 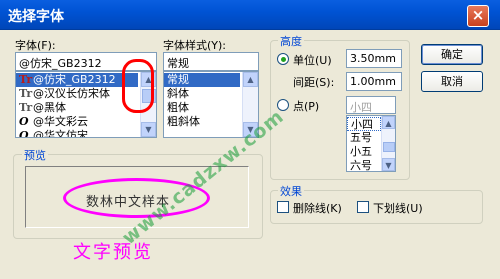 I want to click on style-input: 常规, so click(x=211, y=61).